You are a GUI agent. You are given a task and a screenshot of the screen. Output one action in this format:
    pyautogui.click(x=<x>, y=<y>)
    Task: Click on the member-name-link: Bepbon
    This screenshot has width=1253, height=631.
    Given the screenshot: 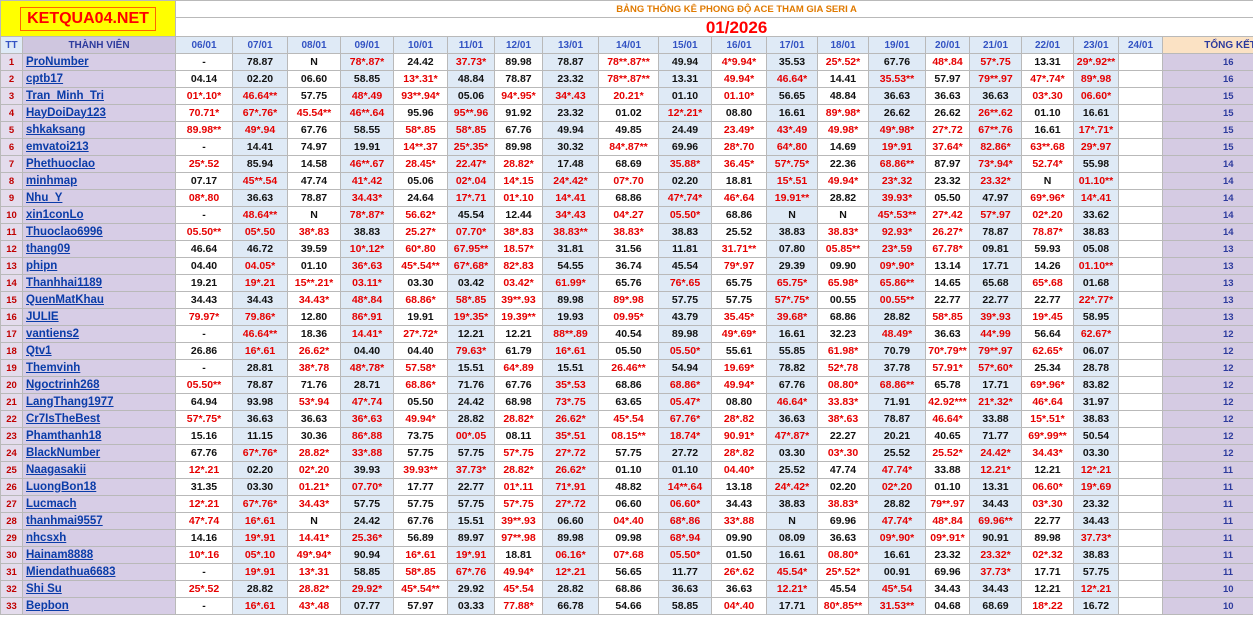 What is the action you would take?
    pyautogui.click(x=99, y=606)
    